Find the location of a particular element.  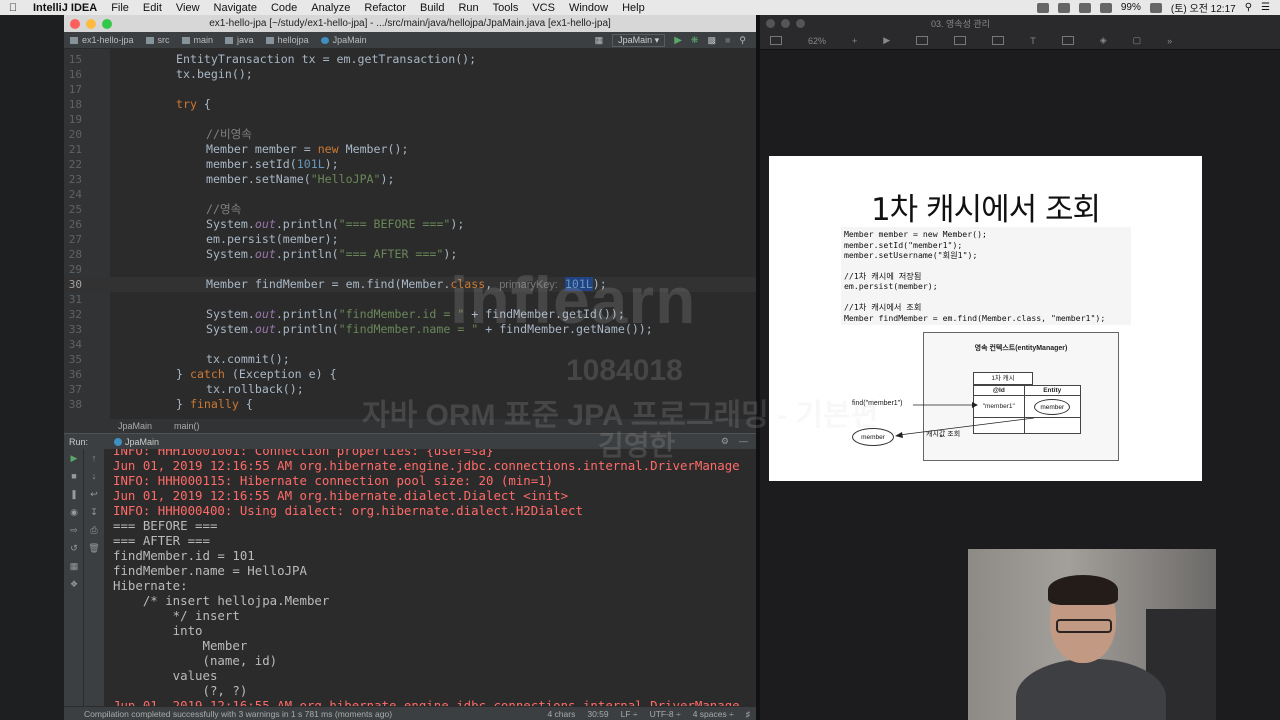

keynote-live-icon is located at coordinates (922, 40).